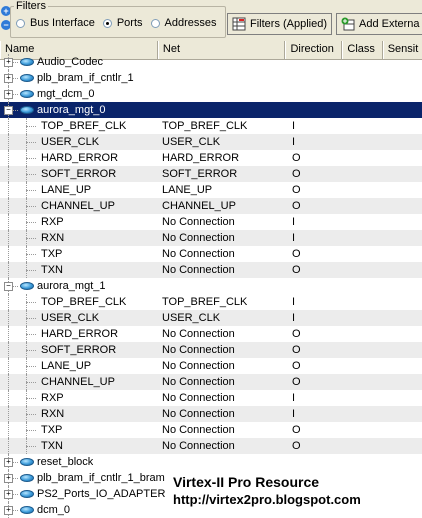 This screenshot has height=518, width=422. What do you see at coordinates (246, 482) in the screenshot?
I see `watermark-title: Virtex-II Pro Resource` at bounding box center [246, 482].